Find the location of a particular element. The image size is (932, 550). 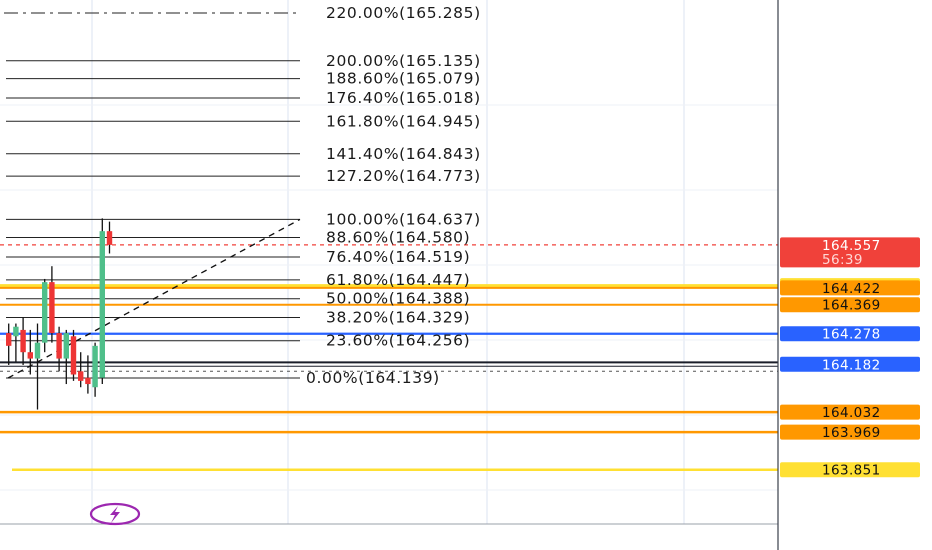

countdown-label: 56:39 is located at coordinates (842, 260).